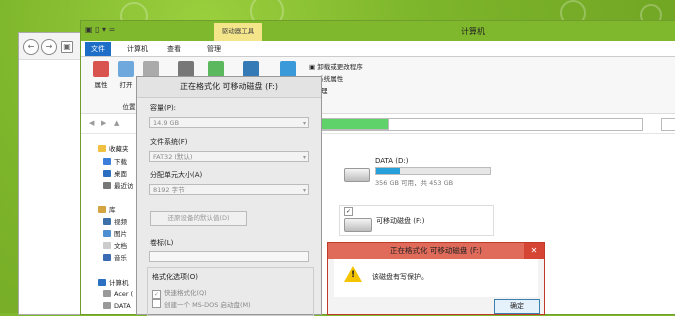  I want to click on up-arrow-icon: ▲, so click(116, 123).